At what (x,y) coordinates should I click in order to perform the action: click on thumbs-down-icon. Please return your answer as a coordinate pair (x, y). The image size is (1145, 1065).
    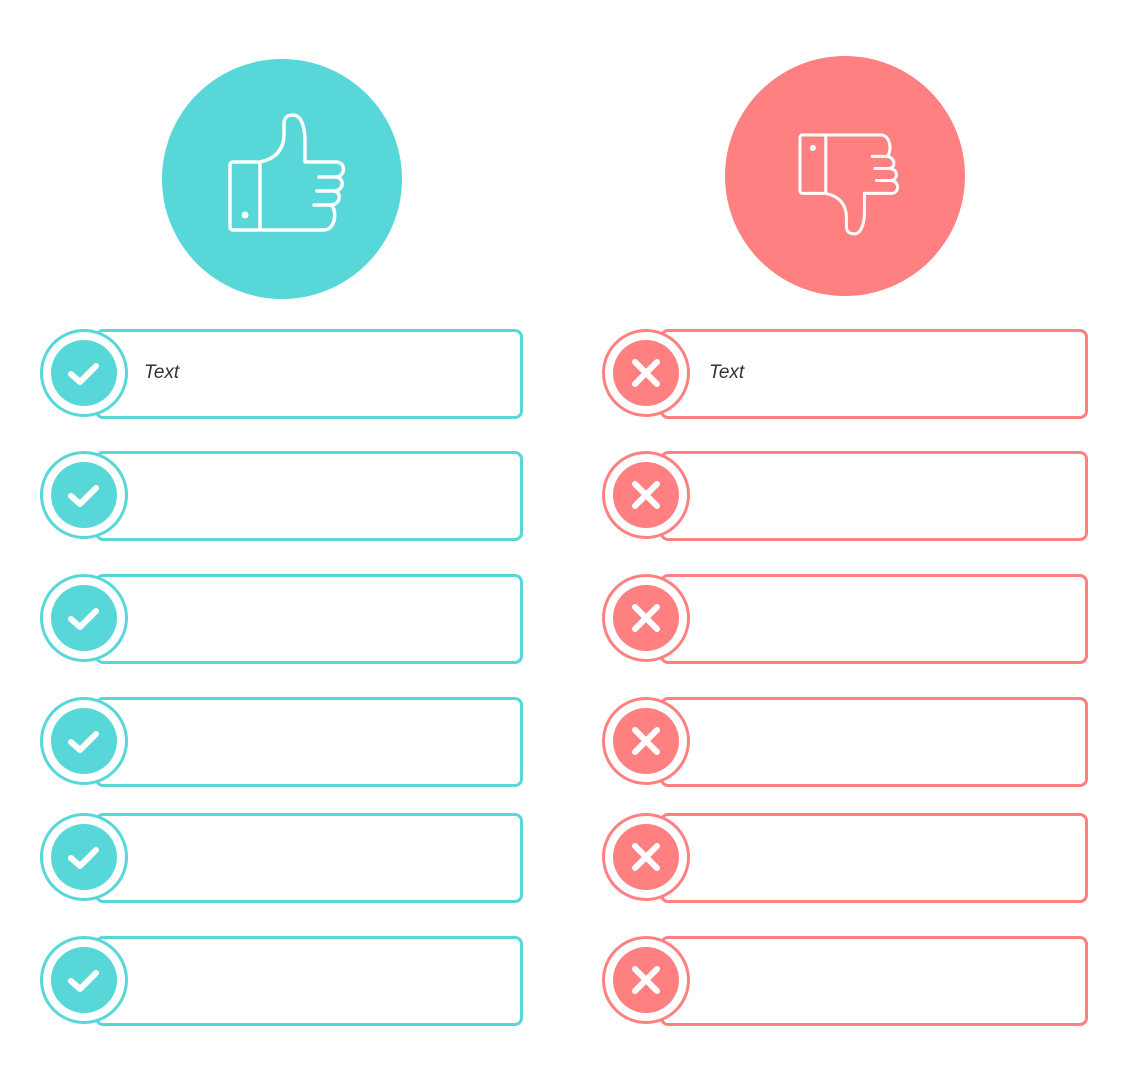
    Looking at the image, I should click on (849, 184).